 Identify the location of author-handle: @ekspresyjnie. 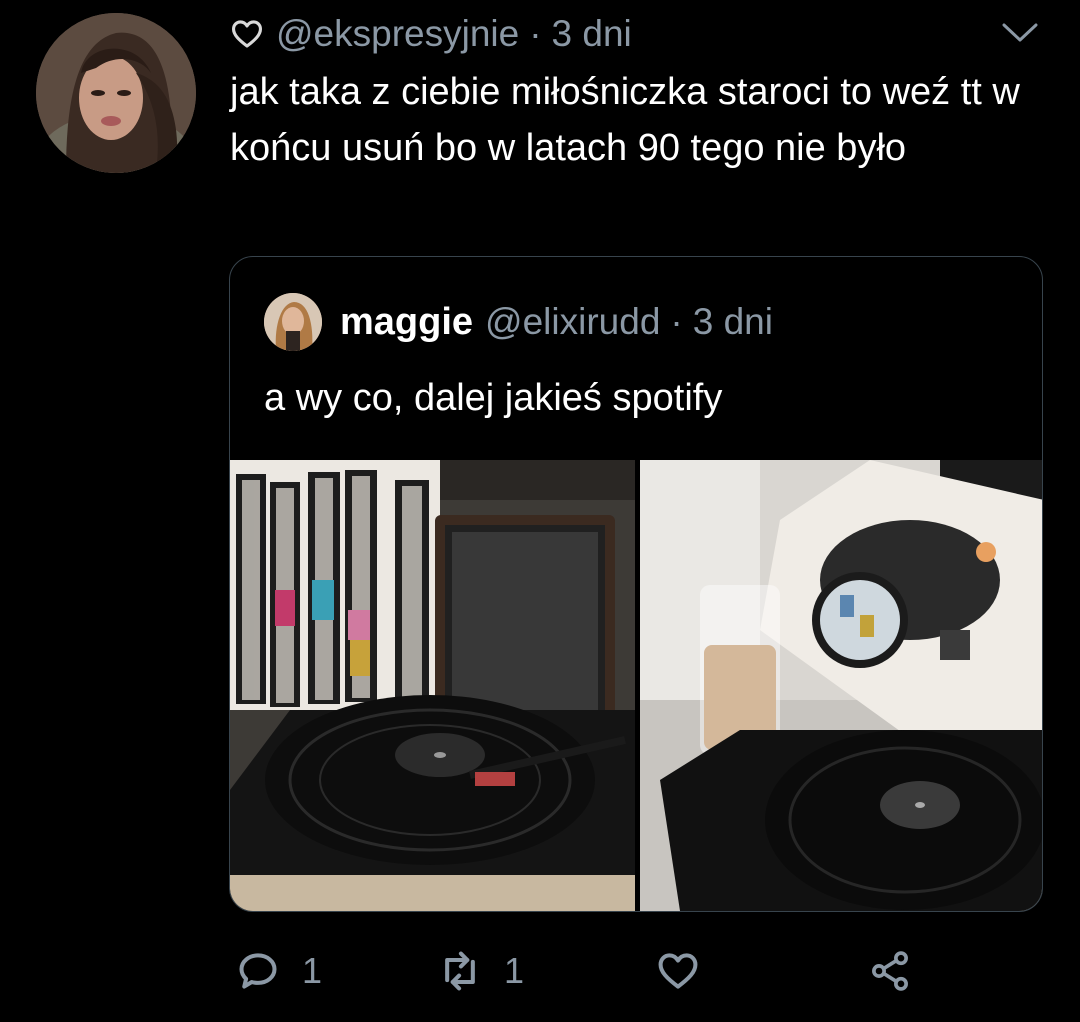
(397, 34).